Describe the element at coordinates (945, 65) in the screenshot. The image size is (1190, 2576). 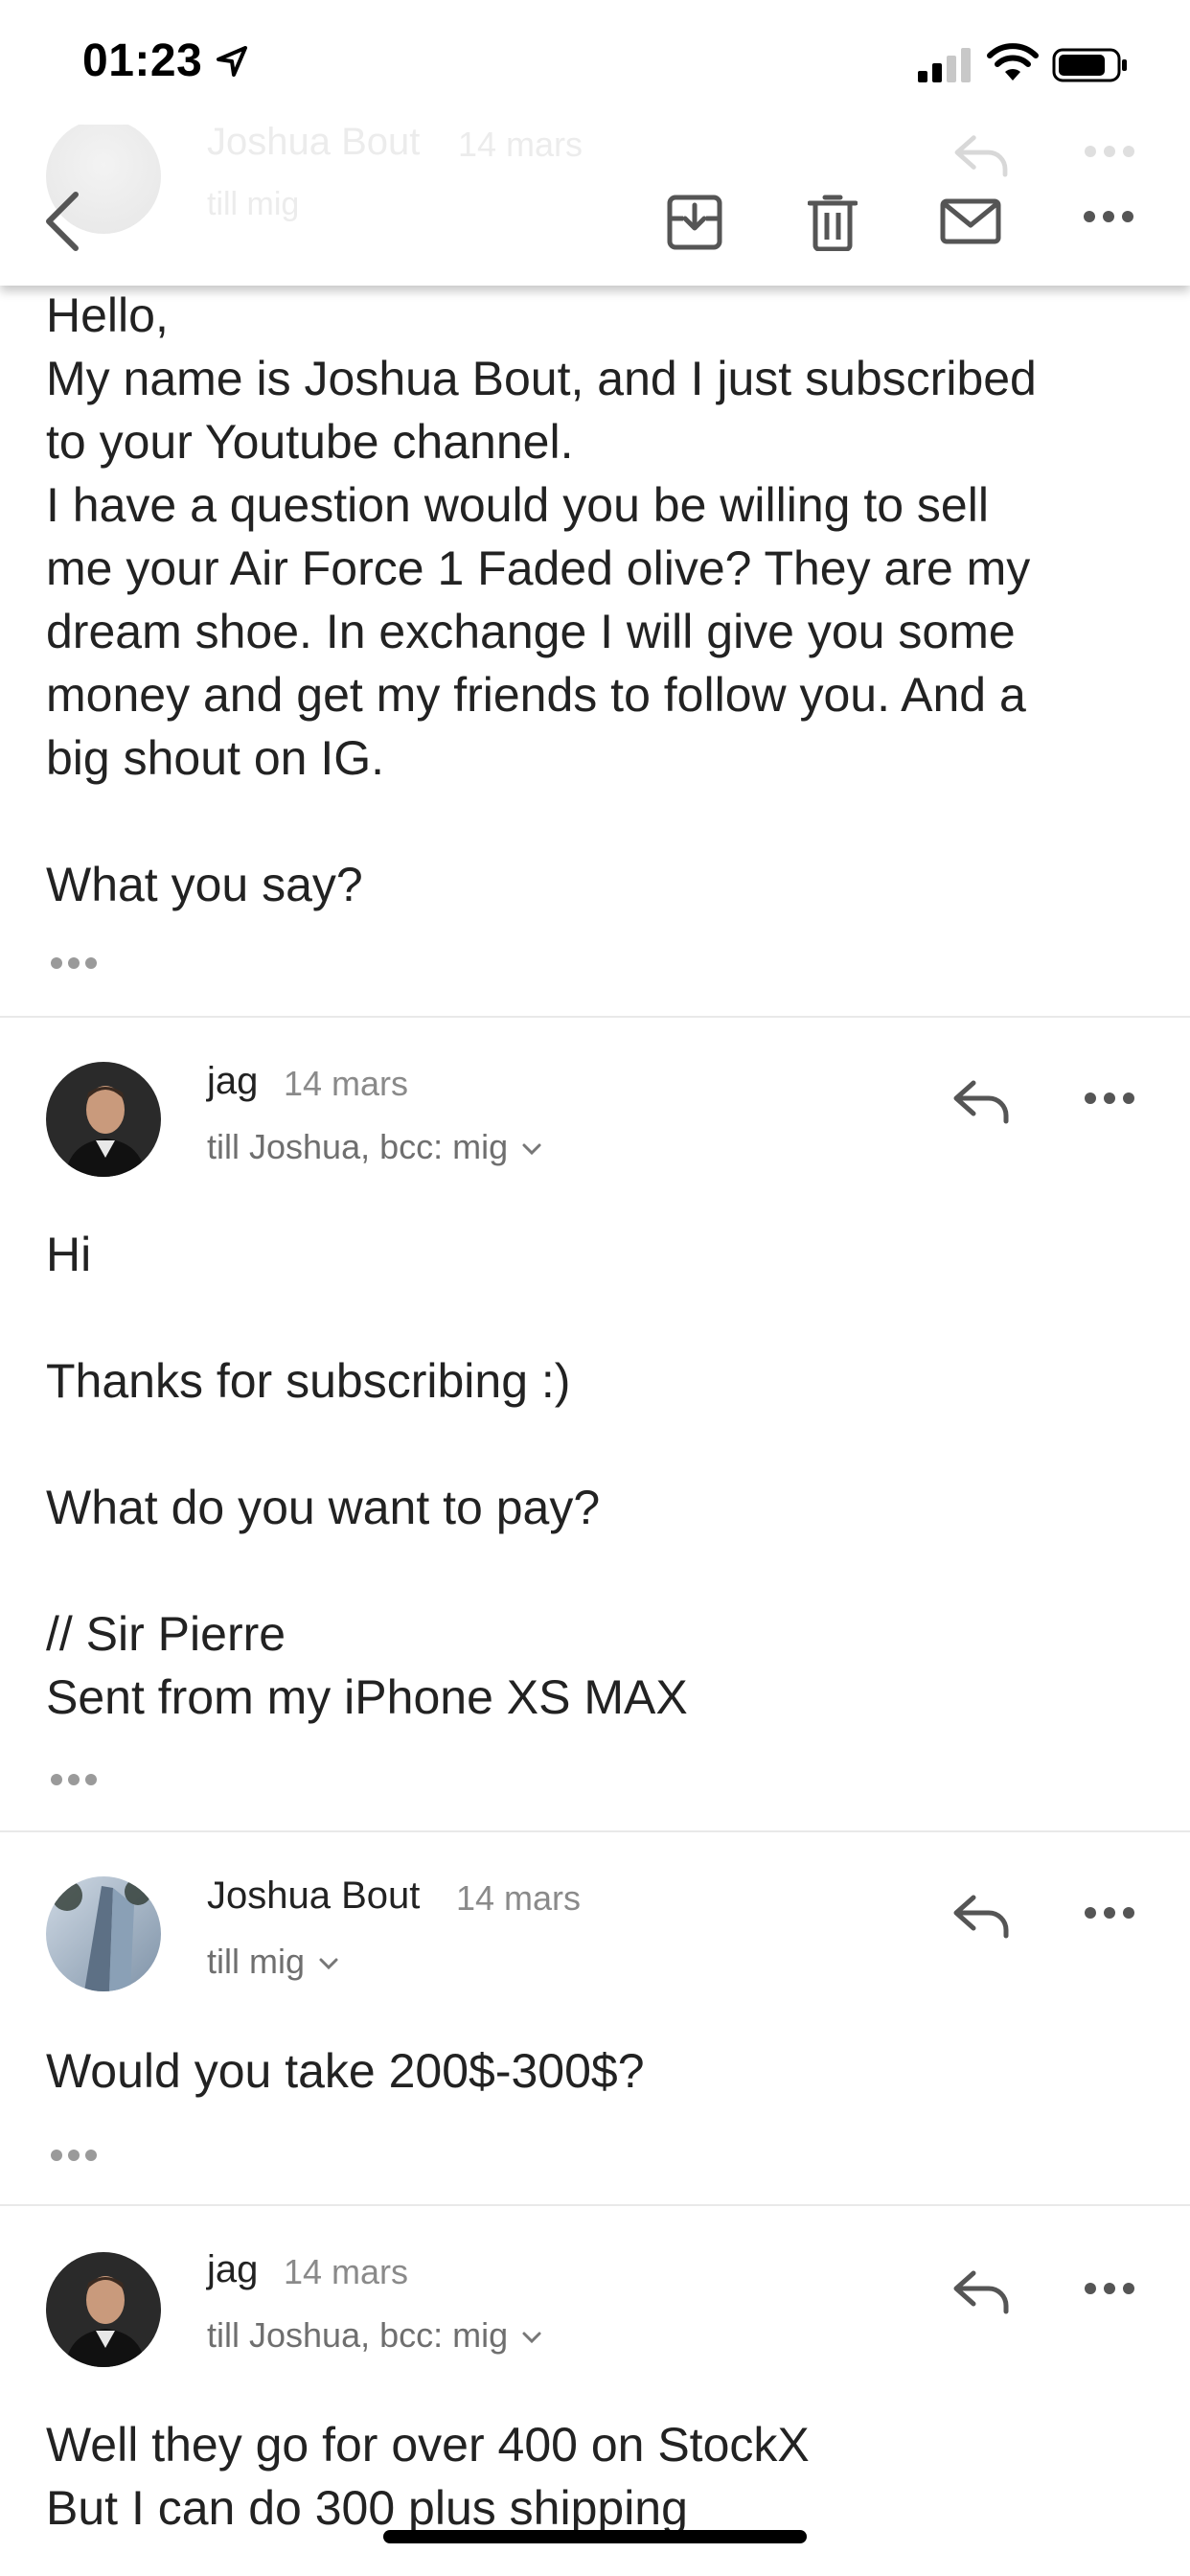
I see `cellular-signal-icon` at that location.